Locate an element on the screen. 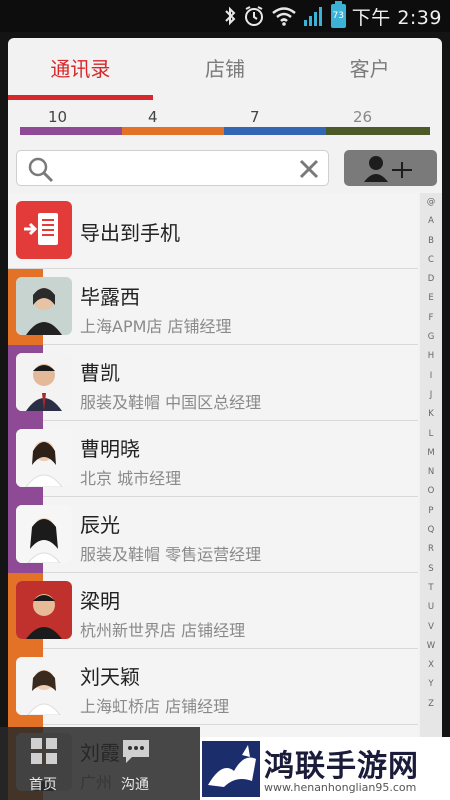 This screenshot has width=450, height=800. list-item: 曹凯 服装及鞋帽 中国区总经理 is located at coordinates (213, 383).